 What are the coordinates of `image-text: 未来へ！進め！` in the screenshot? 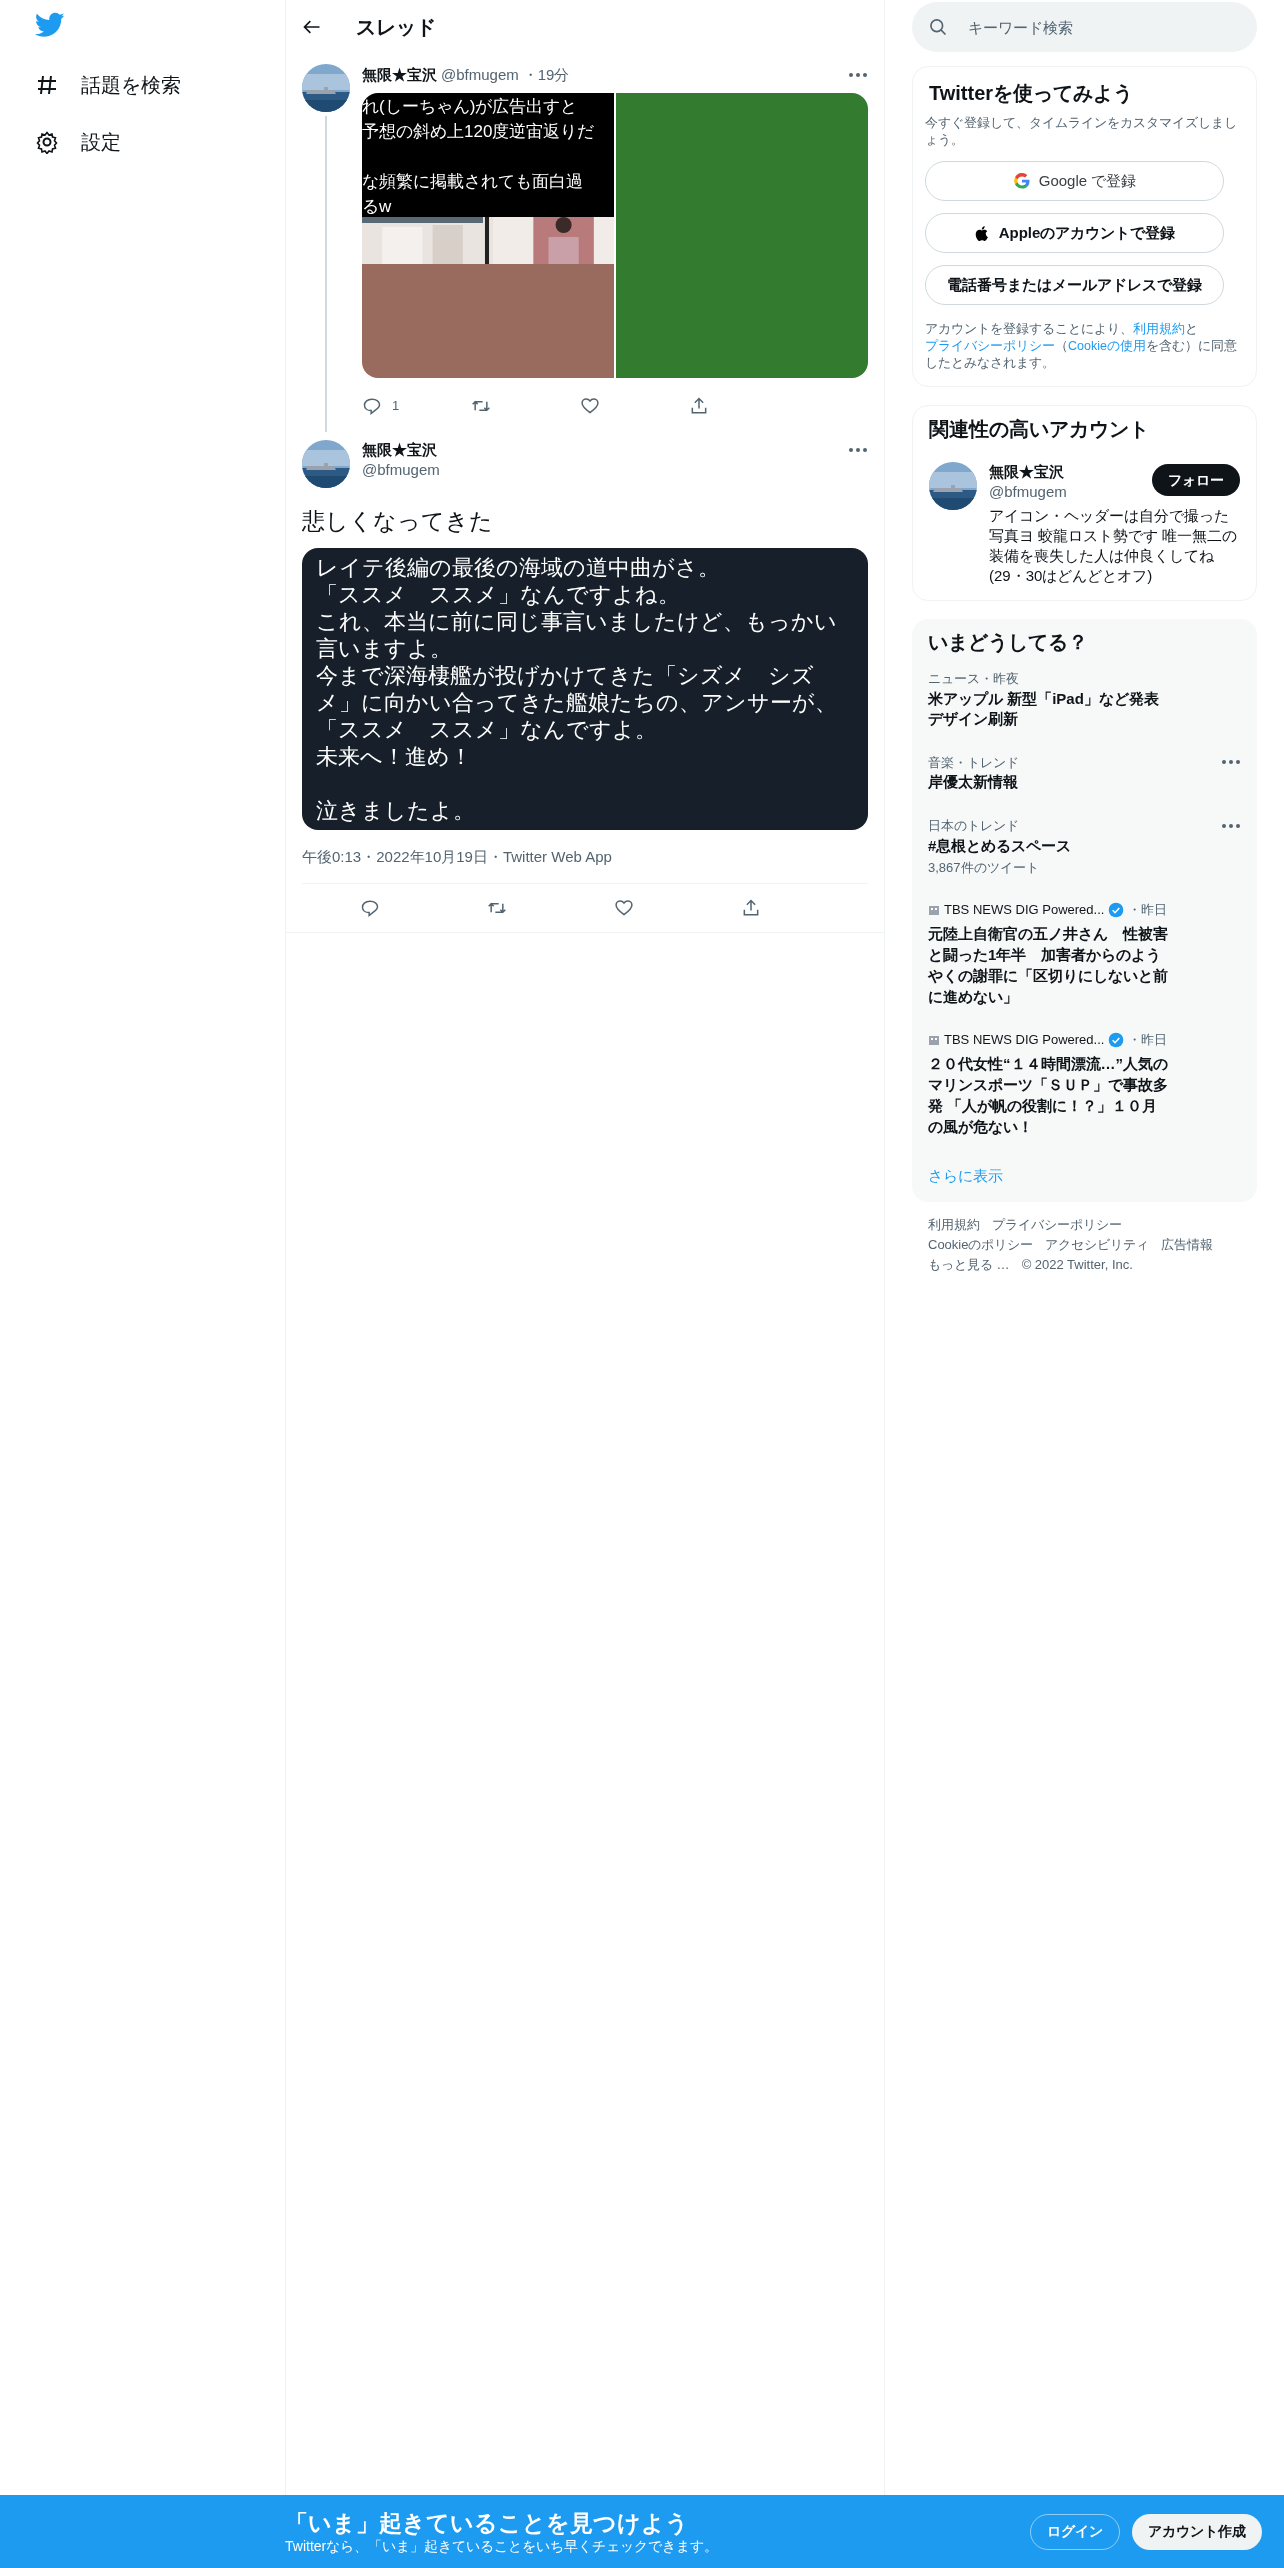 It's located at (394, 756).